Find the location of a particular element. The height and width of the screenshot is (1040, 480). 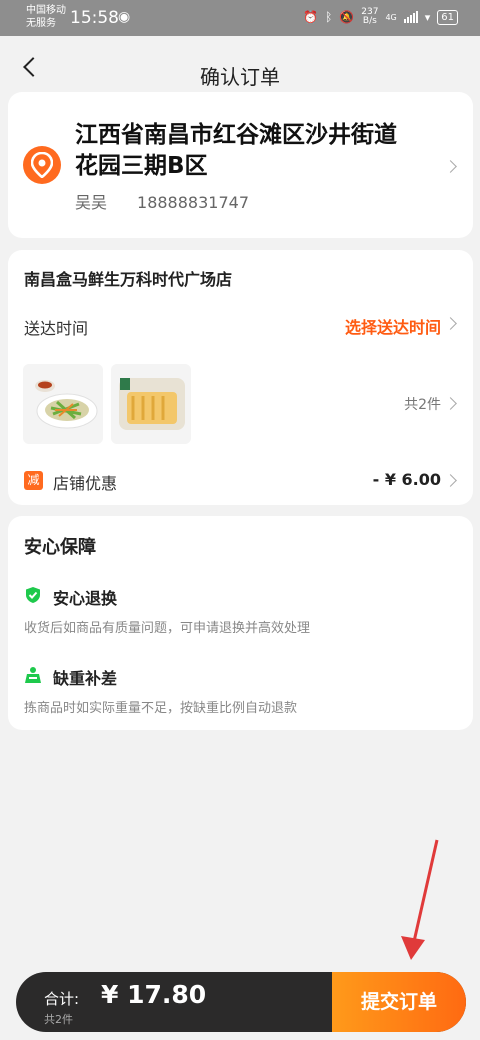

status-bar: 中国移动 无服务 15:58 ◉ ⏰ ᛒ 🔕 237 B/s 4G ▾ 61 is located at coordinates (240, 18).